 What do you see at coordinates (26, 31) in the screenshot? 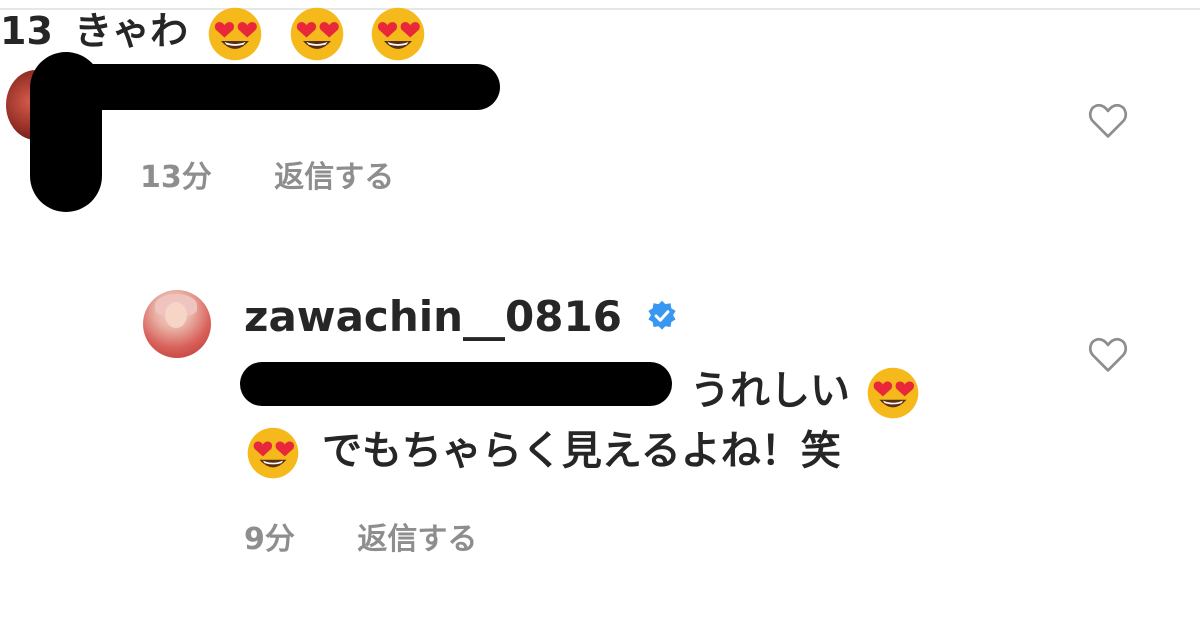
I see `username-suffix: 13` at bounding box center [26, 31].